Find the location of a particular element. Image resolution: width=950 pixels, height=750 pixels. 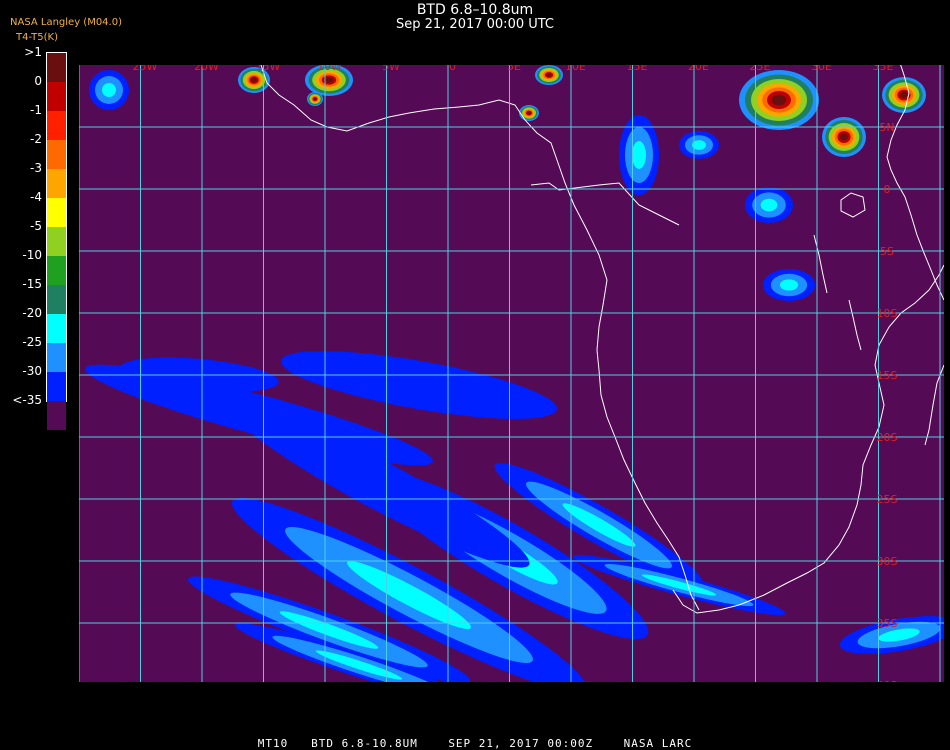

lake-victoria is located at coordinates (853, 205).